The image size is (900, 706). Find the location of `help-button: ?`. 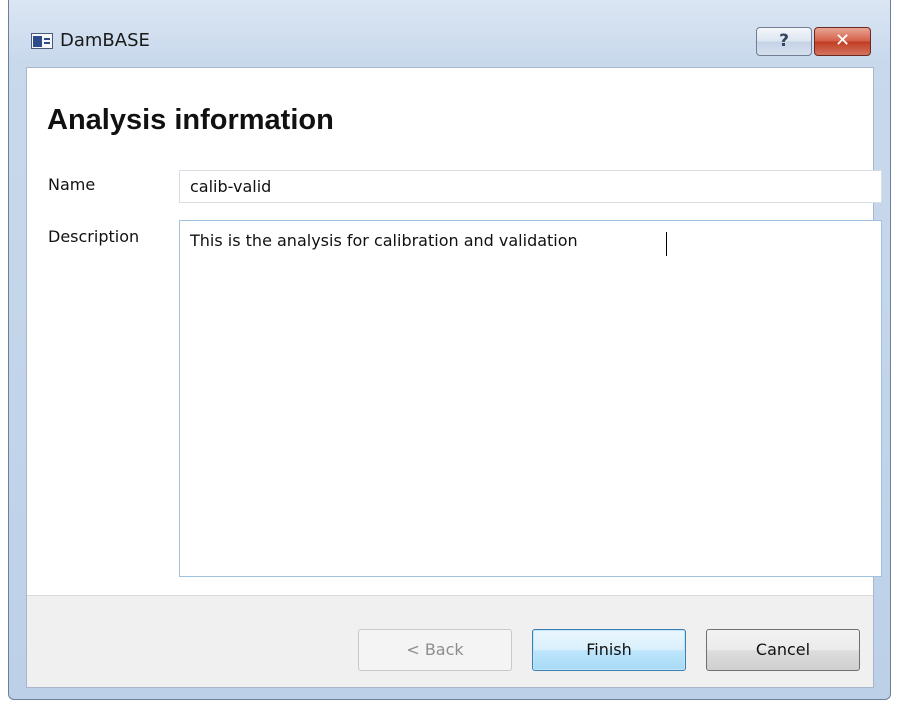

help-button: ? is located at coordinates (784, 41).